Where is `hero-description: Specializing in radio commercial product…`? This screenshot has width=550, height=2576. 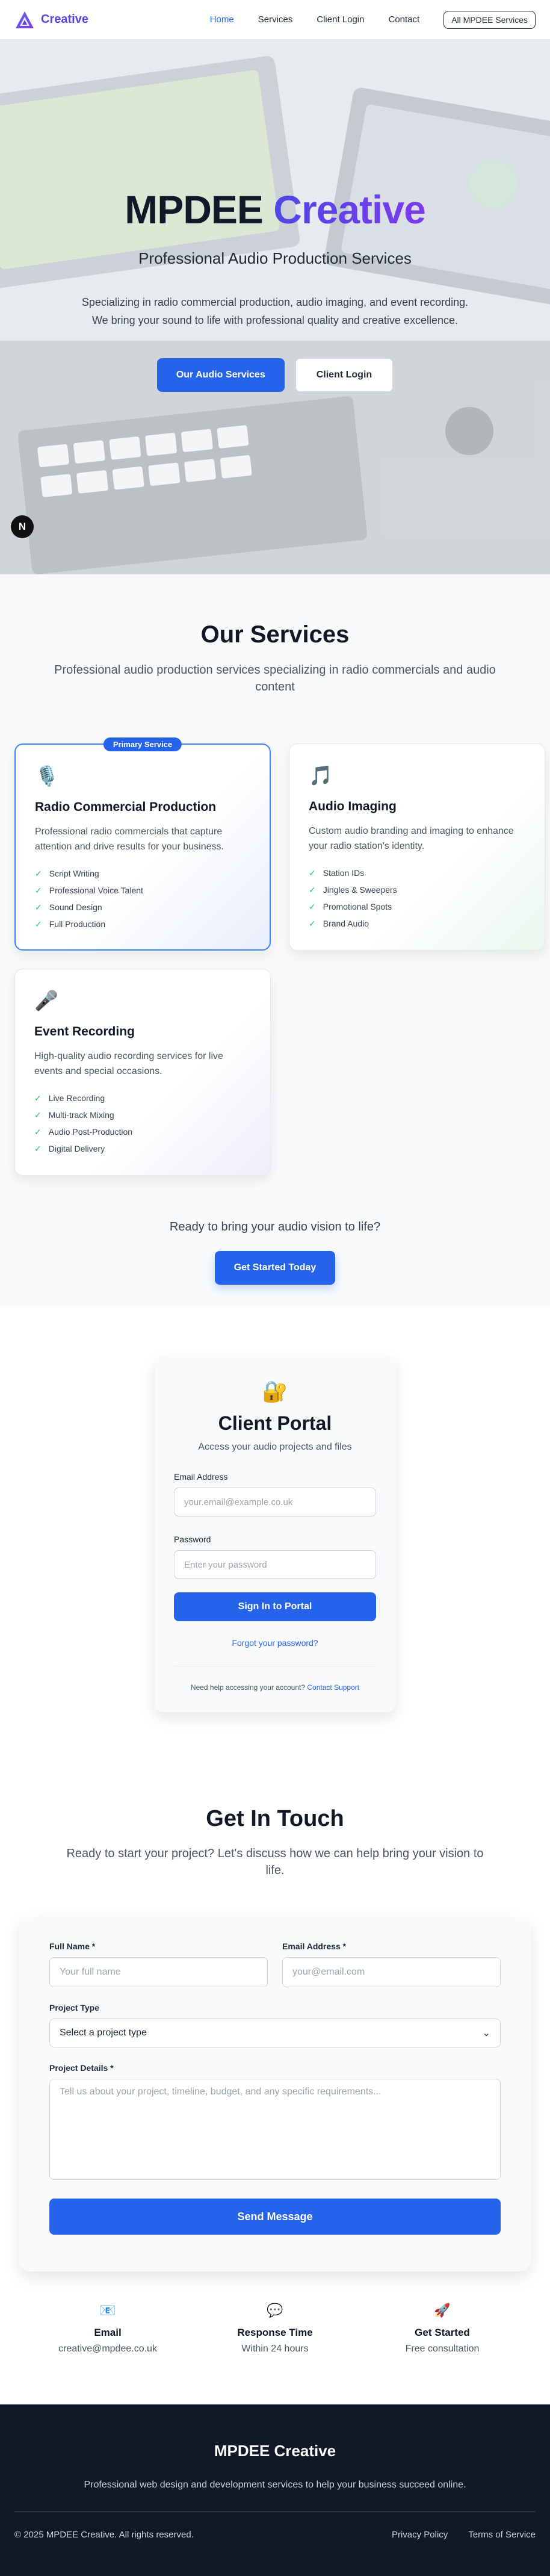
hero-description: Specializing in radio commercial product… is located at coordinates (275, 311).